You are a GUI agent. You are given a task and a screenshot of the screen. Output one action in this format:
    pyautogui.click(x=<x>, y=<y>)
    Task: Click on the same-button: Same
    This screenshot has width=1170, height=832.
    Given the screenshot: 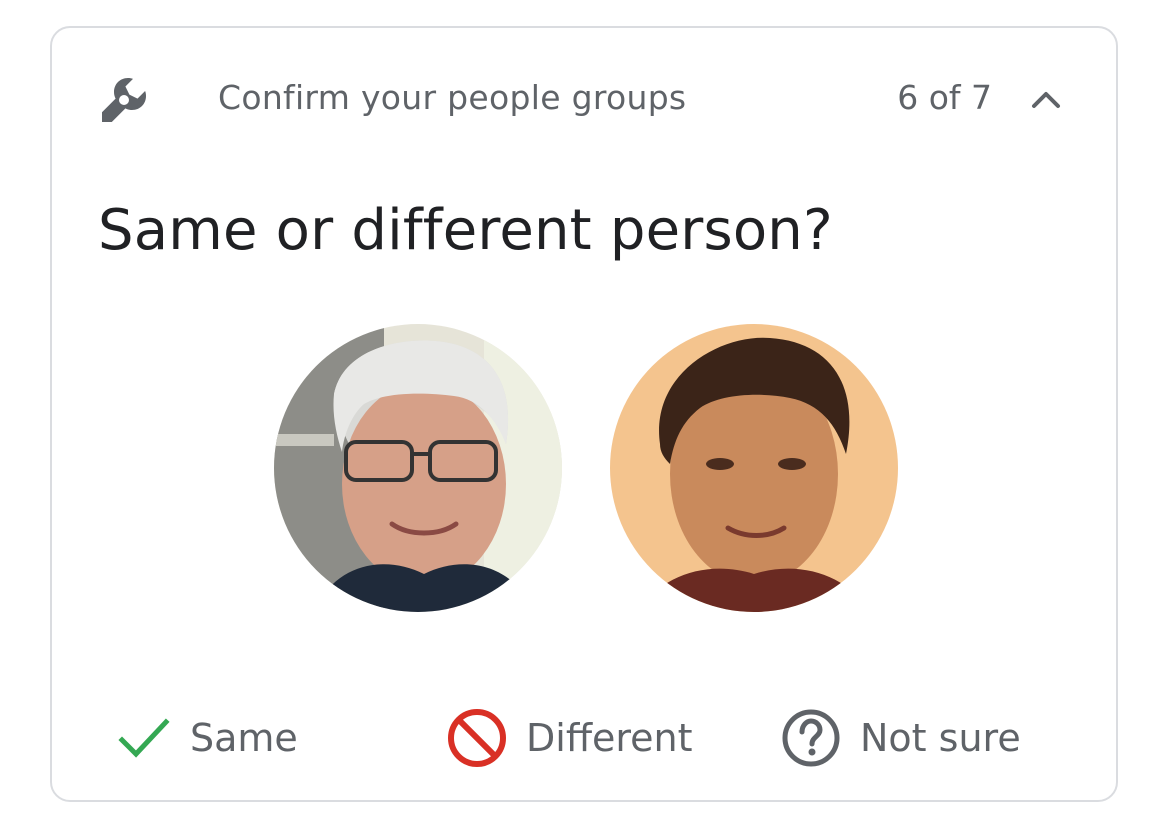 What is the action you would take?
    pyautogui.click(x=207, y=738)
    